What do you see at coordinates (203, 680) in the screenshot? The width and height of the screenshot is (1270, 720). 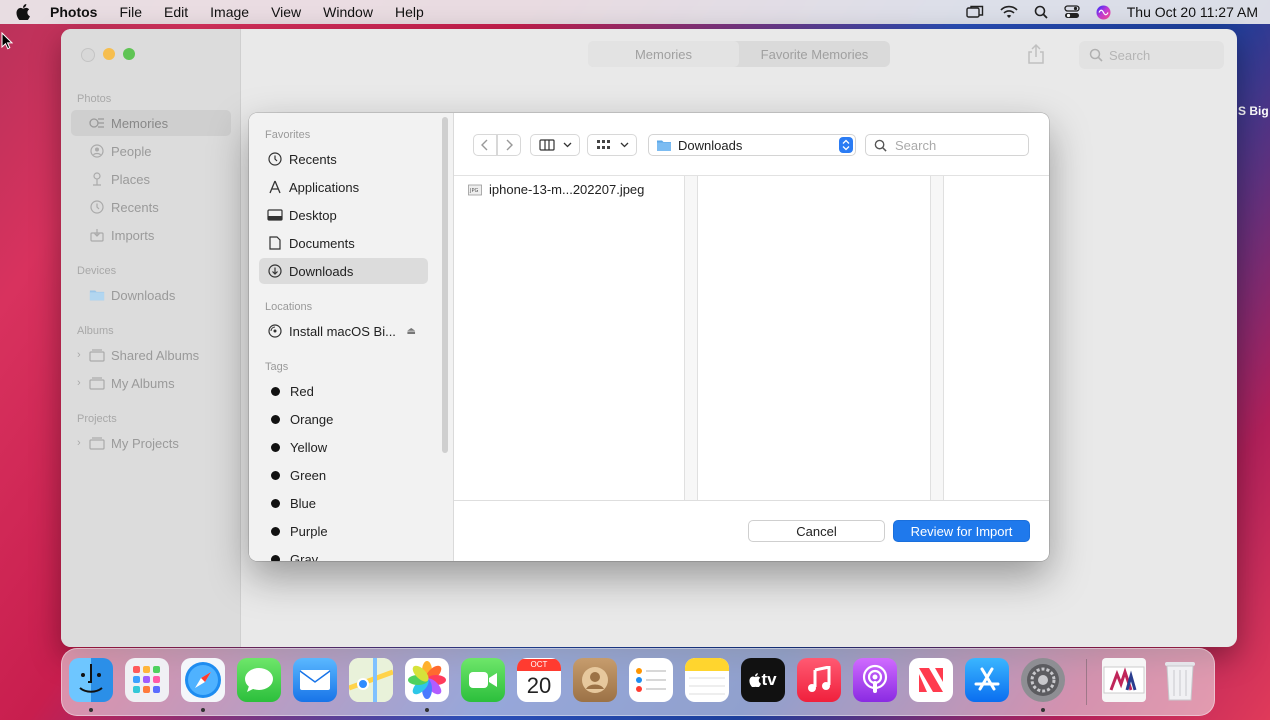 I see `safari-icon` at bounding box center [203, 680].